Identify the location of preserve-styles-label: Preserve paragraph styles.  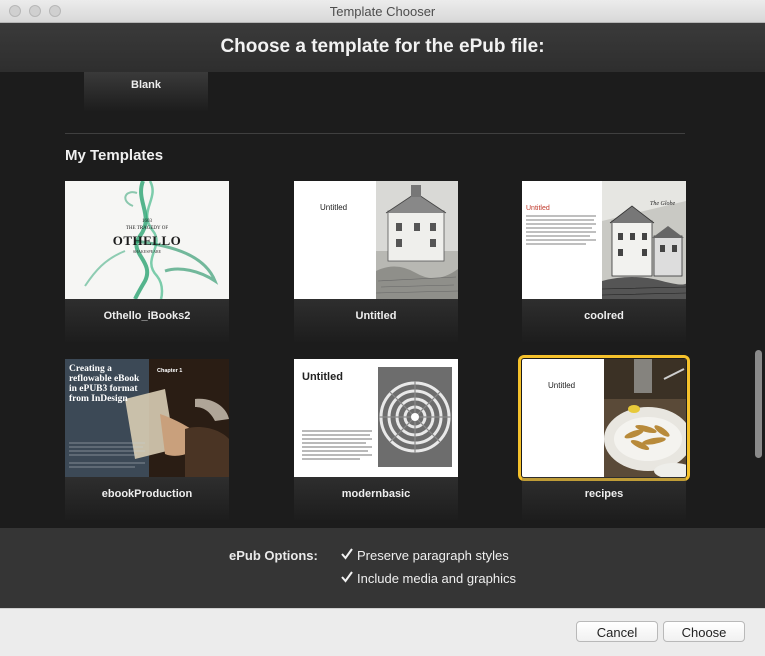
(433, 555).